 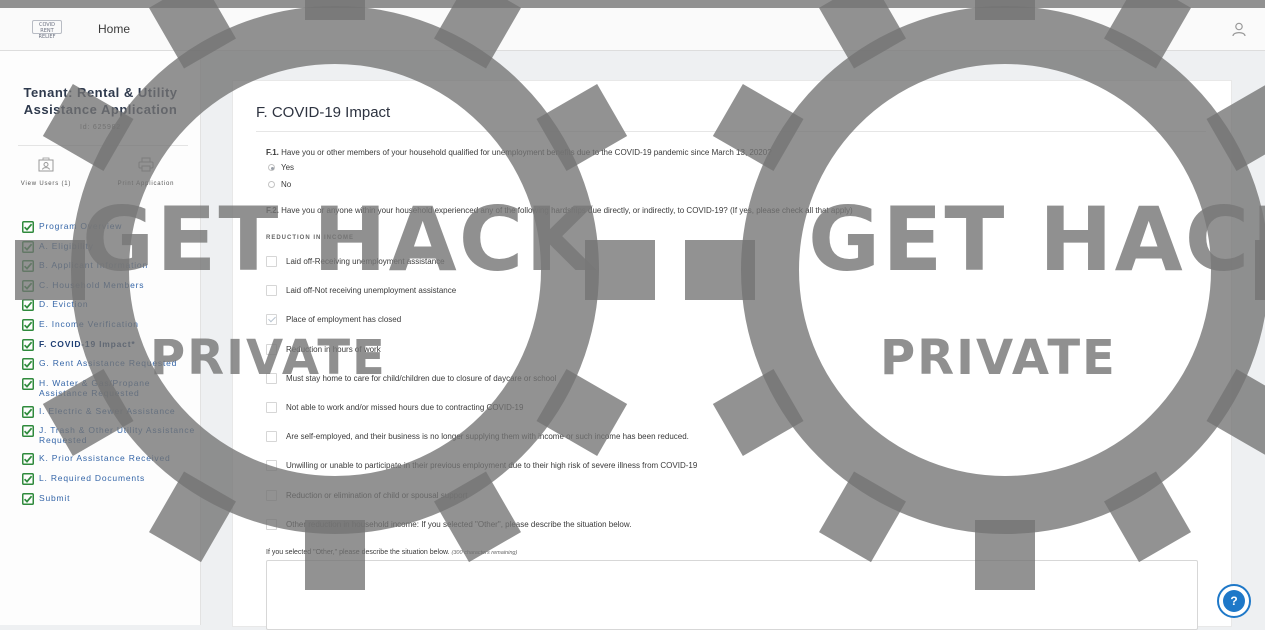 I want to click on sidebar-item: Submit, so click(x=111, y=502).